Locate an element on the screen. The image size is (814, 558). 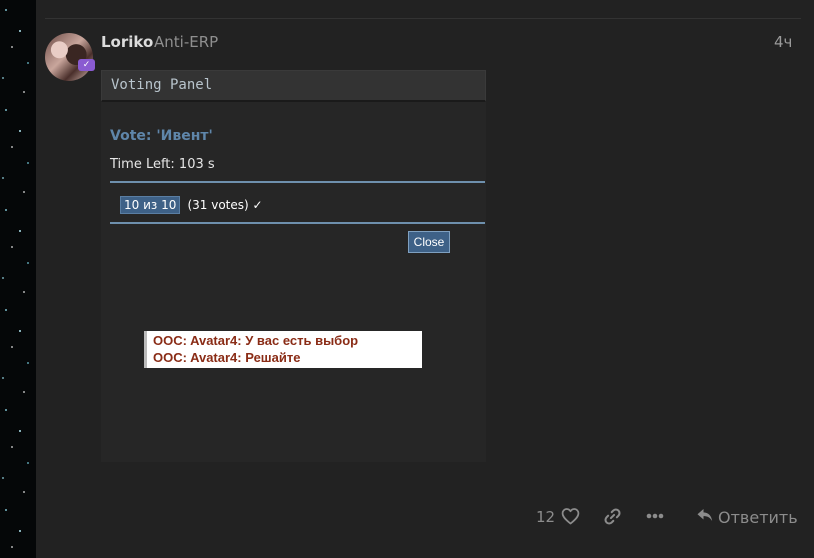
avatar-flair-badge: ✓ is located at coordinates (86, 65).